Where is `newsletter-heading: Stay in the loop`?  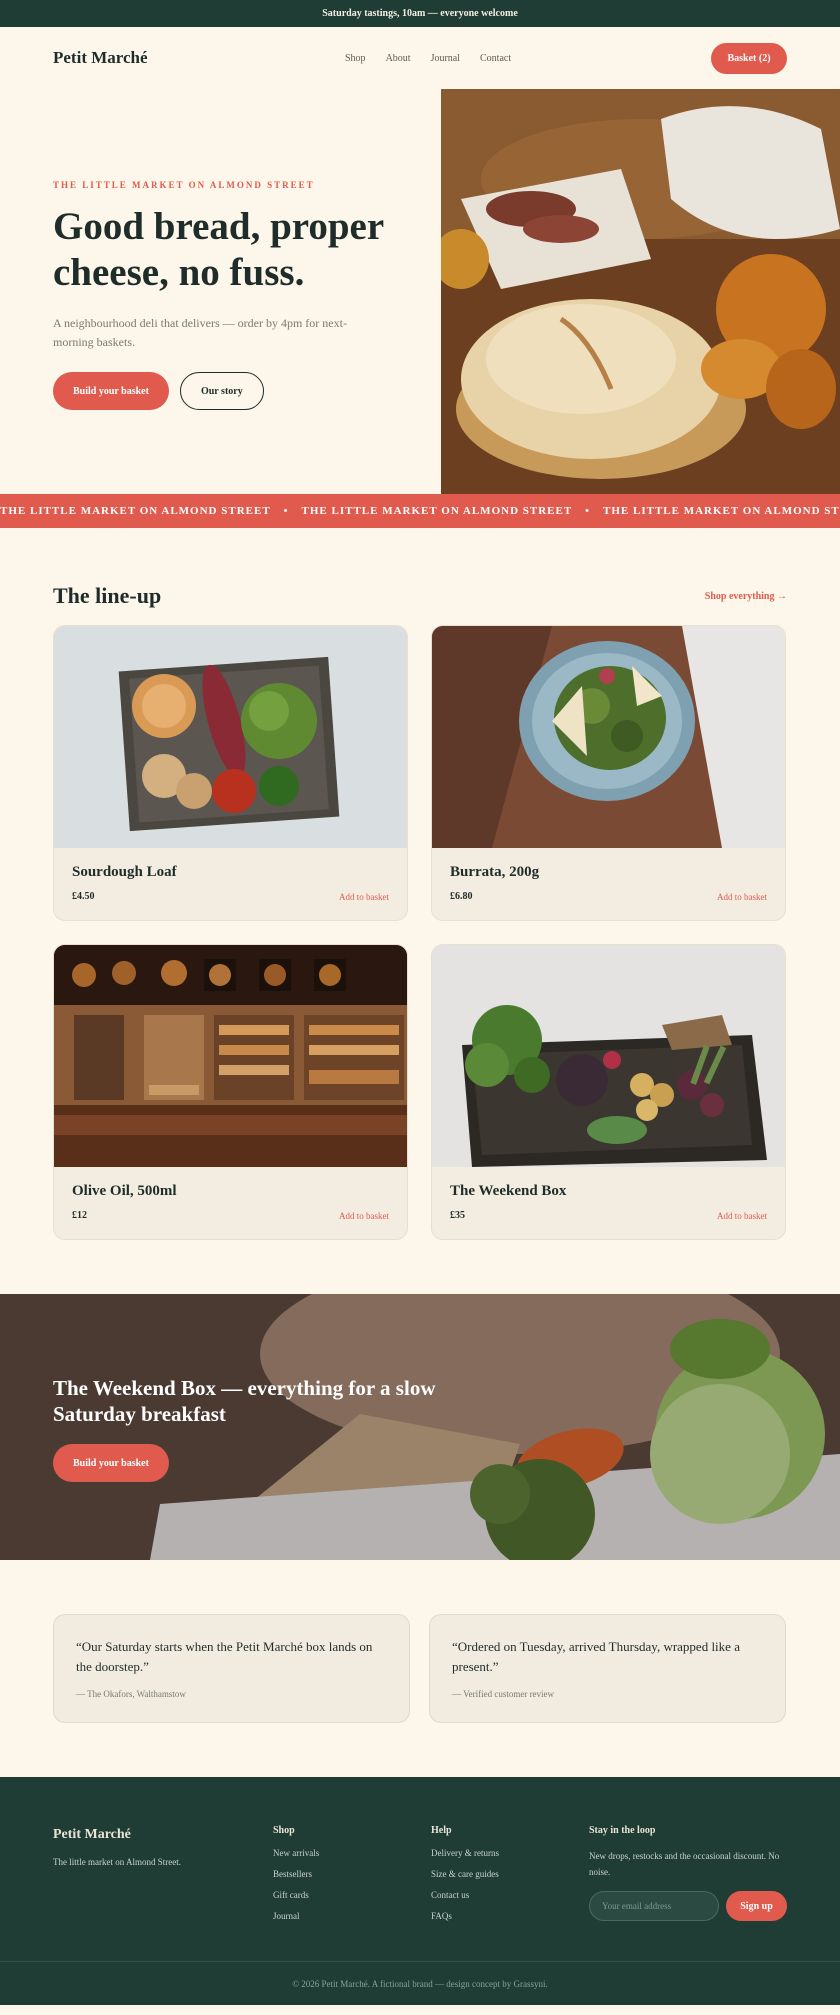
newsletter-heading: Stay in the loop is located at coordinates (622, 1830).